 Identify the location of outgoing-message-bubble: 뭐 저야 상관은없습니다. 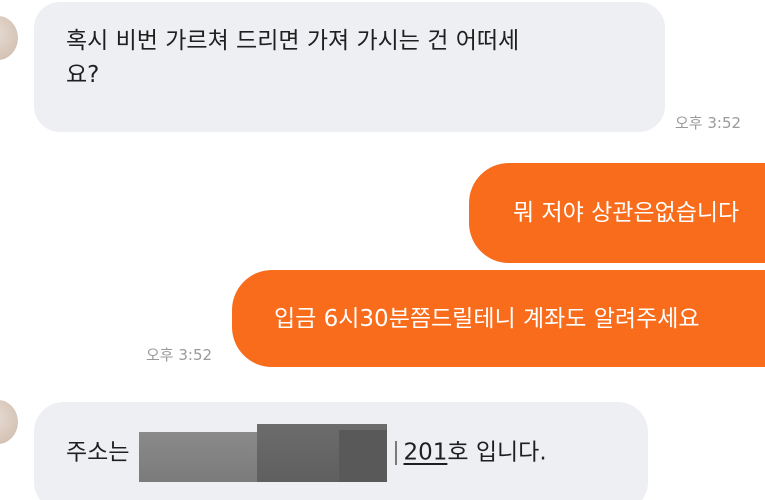
(617, 213).